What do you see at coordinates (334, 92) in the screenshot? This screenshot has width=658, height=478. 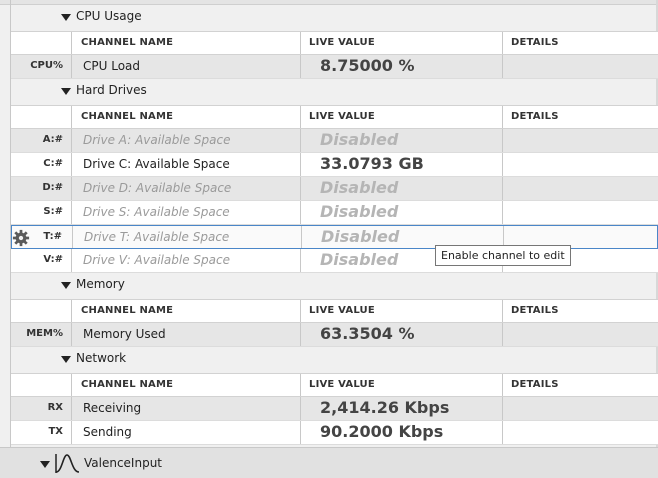 I see `group-header-drives: Hard Drives` at bounding box center [334, 92].